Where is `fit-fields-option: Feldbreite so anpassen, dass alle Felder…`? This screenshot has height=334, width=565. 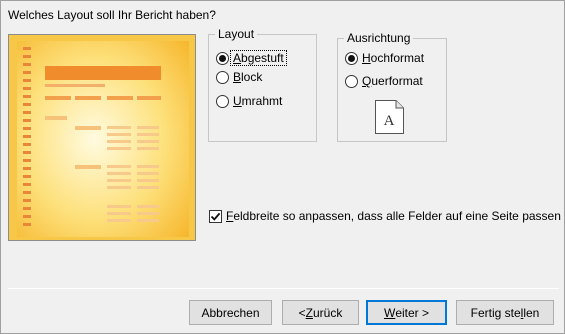 fit-fields-option: Feldbreite so anpassen, dass alle Felder… is located at coordinates (385, 216).